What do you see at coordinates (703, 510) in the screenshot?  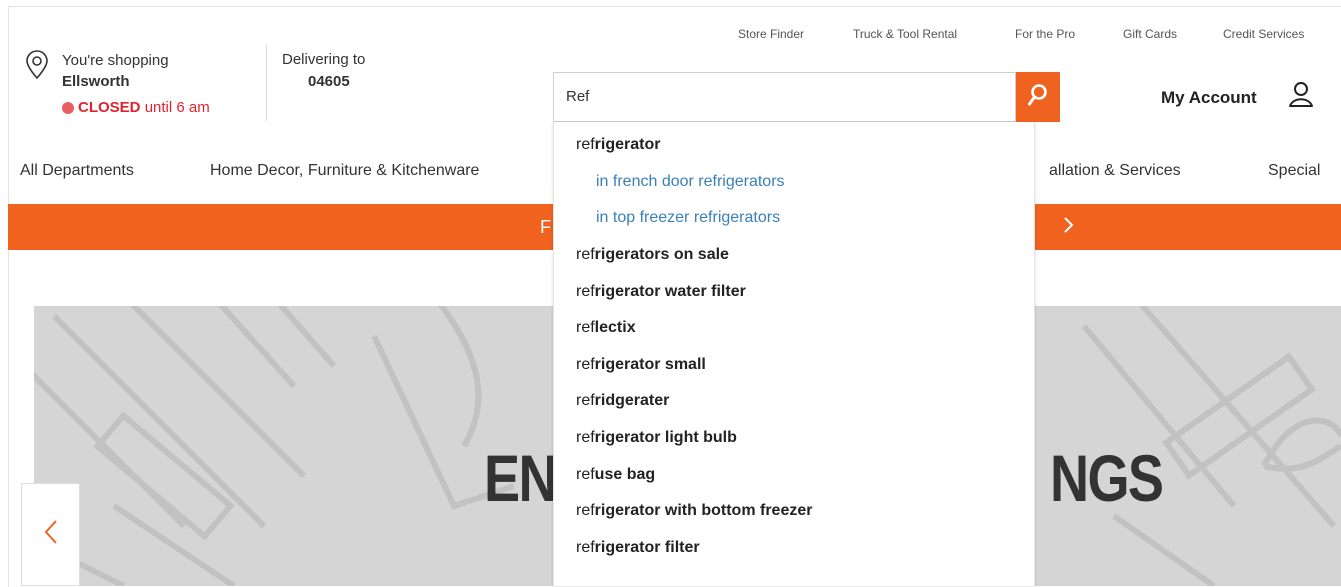 I see `suggestion-completion: rigerator with bottom freezer` at bounding box center [703, 510].